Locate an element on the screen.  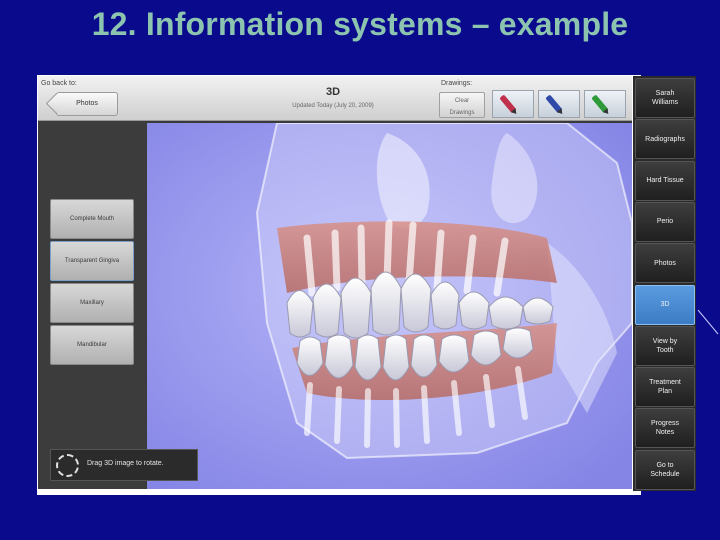
blue-pen-button is located at coordinates (559, 104).